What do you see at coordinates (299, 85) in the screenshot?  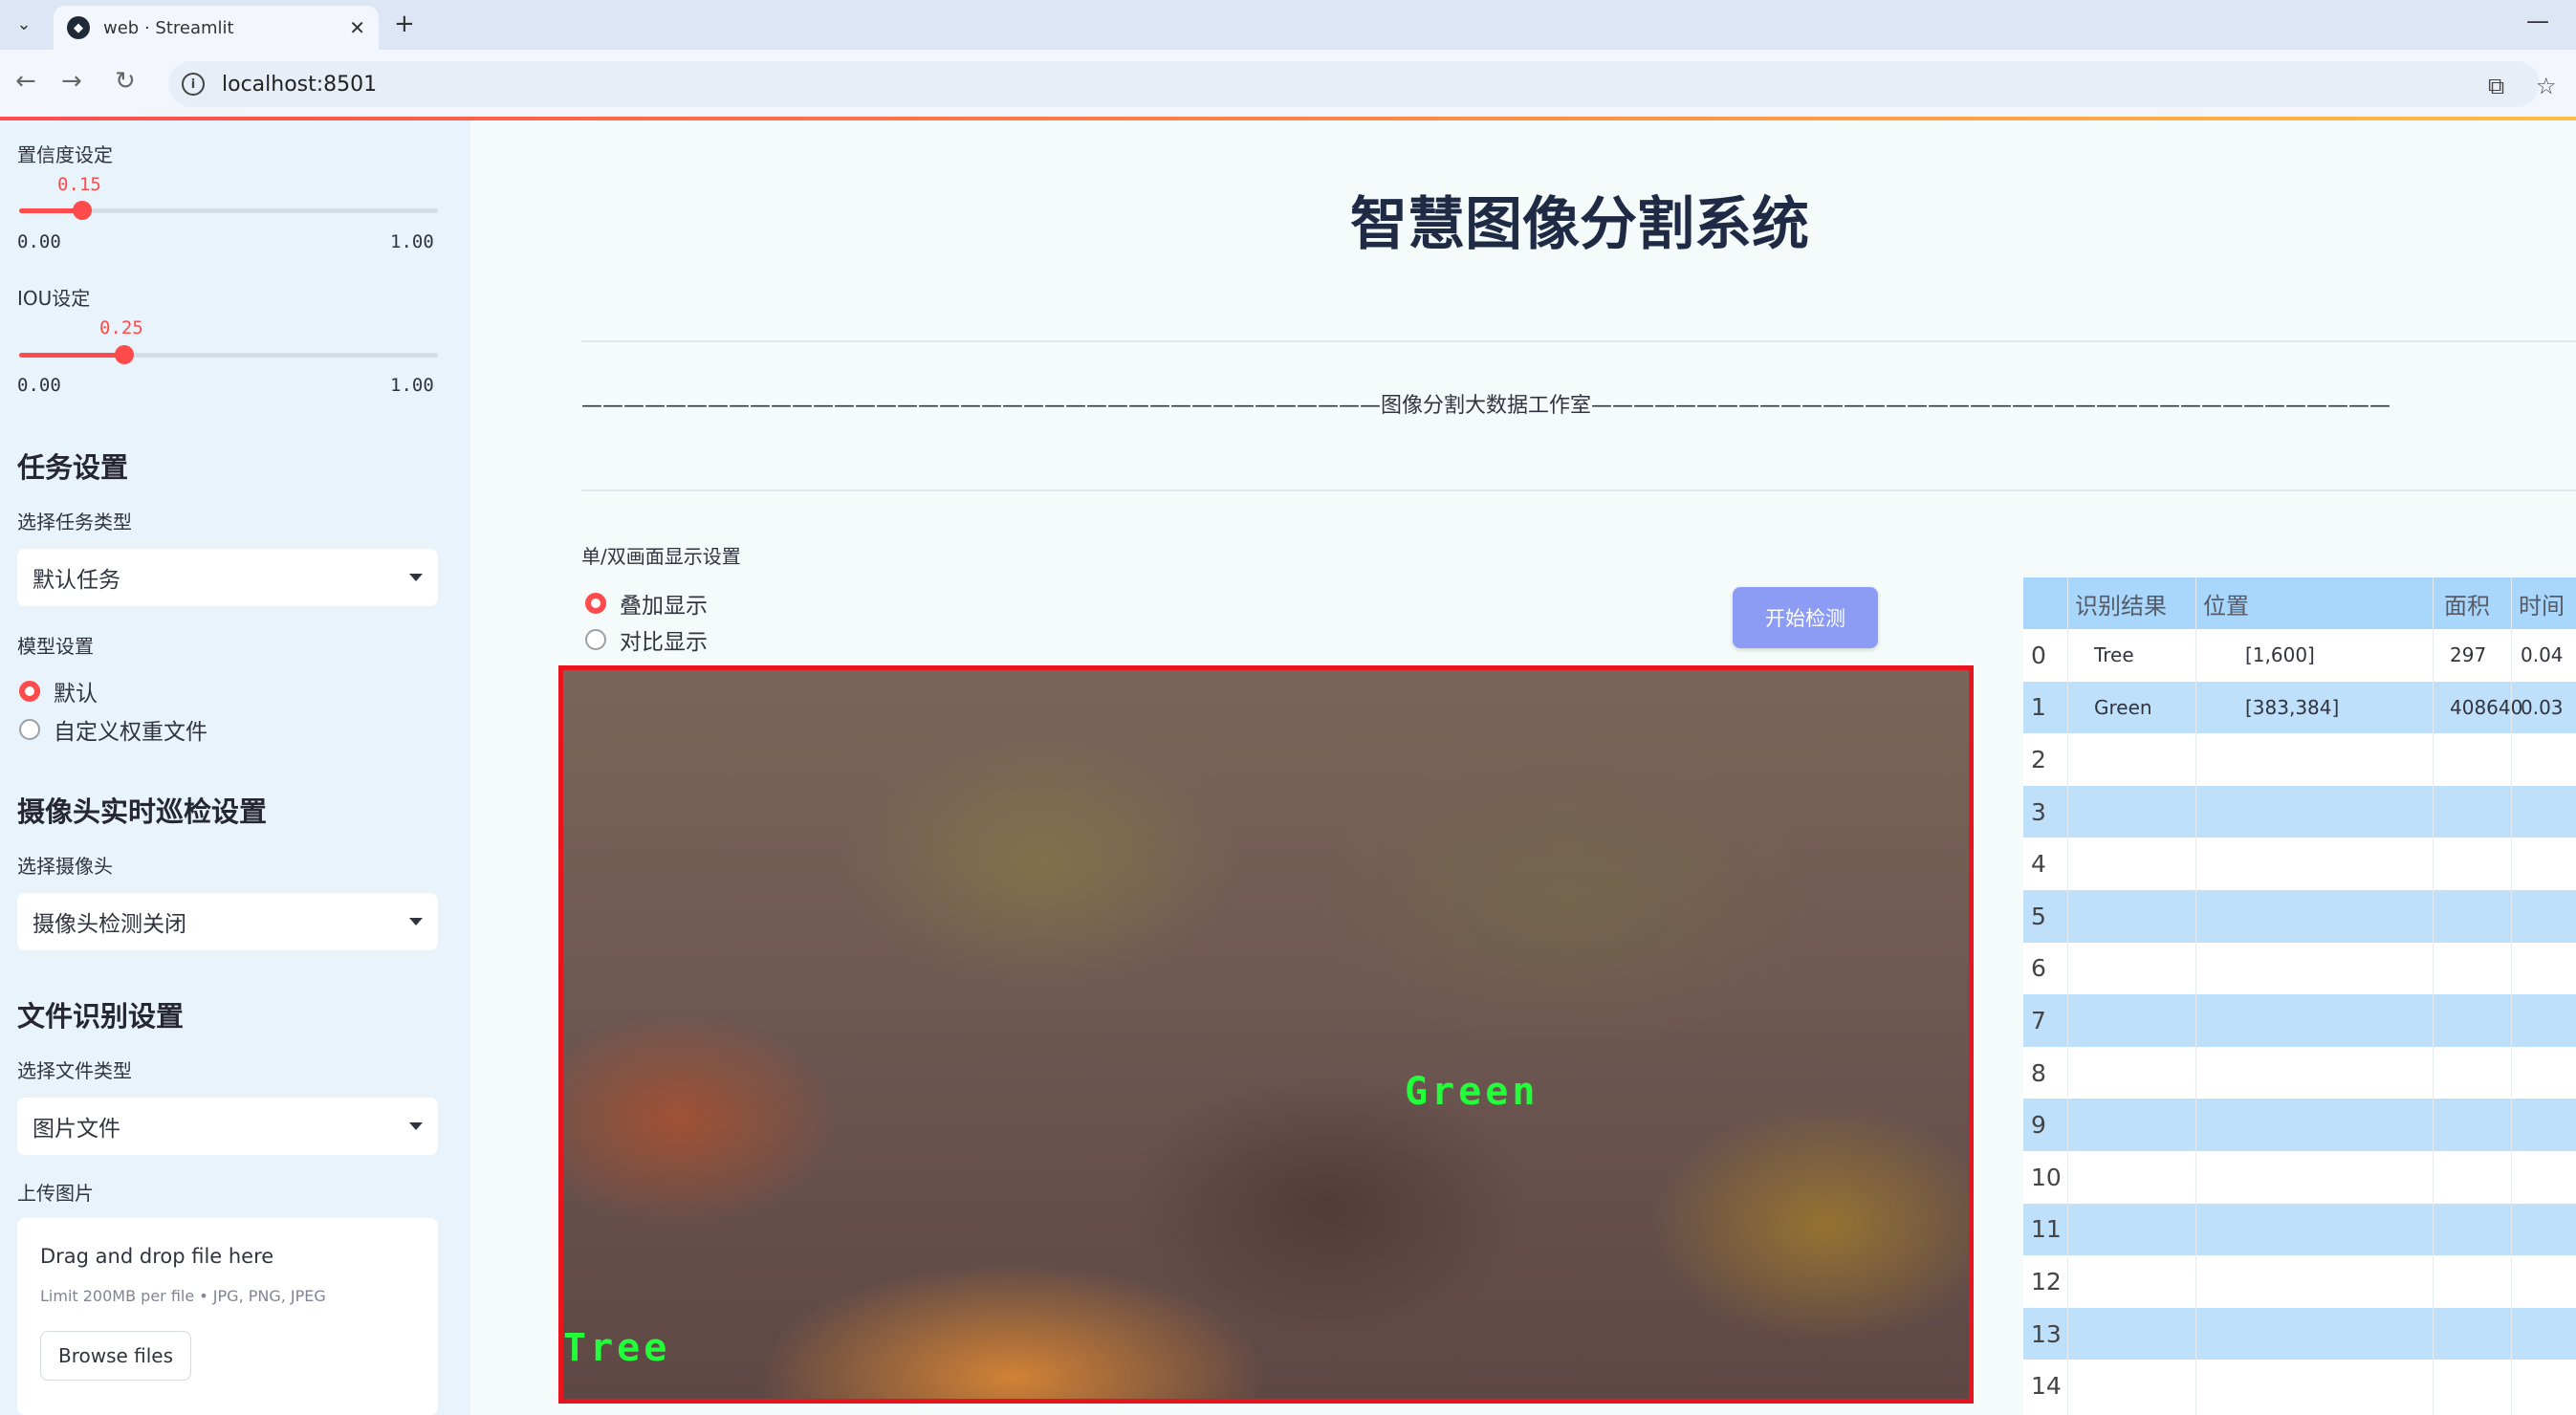 I see `url-text: localhost:8501` at bounding box center [299, 85].